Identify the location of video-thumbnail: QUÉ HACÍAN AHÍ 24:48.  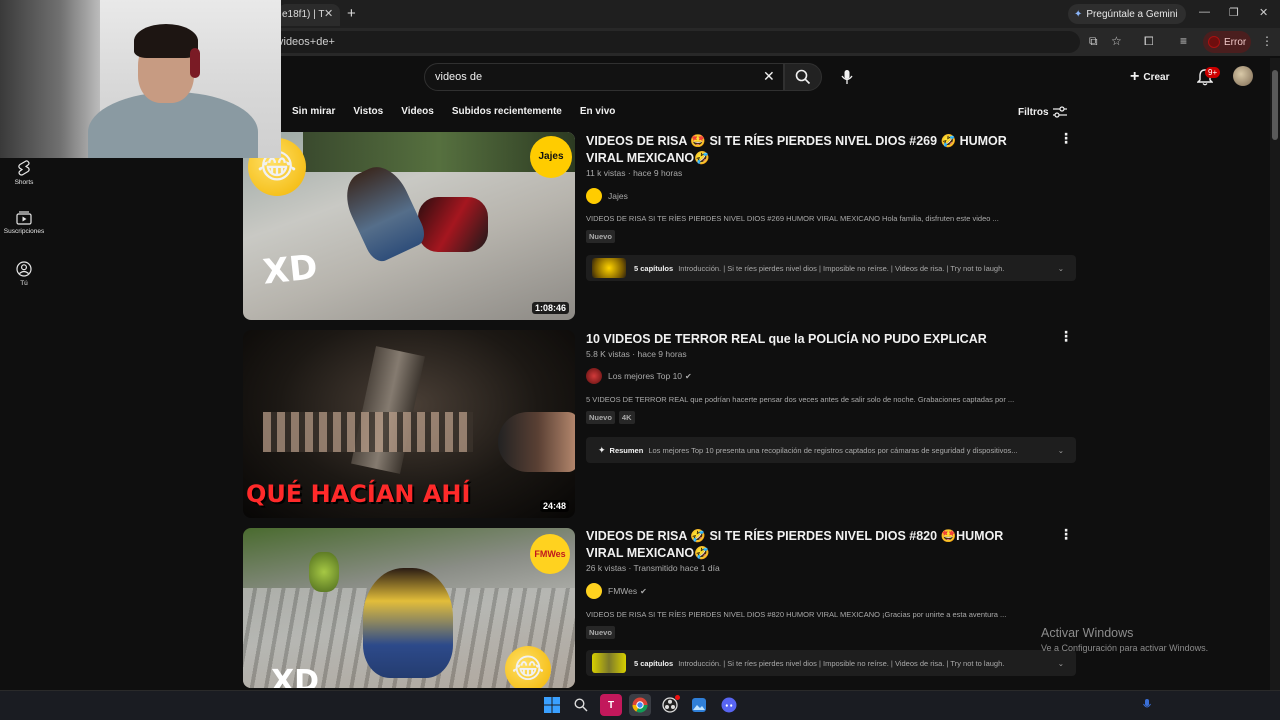
(409, 424).